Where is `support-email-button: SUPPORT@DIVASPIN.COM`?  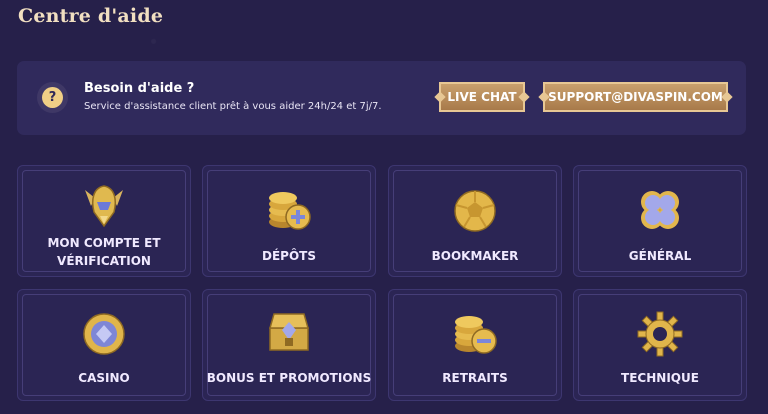
support-email-button: SUPPORT@DIVASPIN.COM is located at coordinates (635, 97).